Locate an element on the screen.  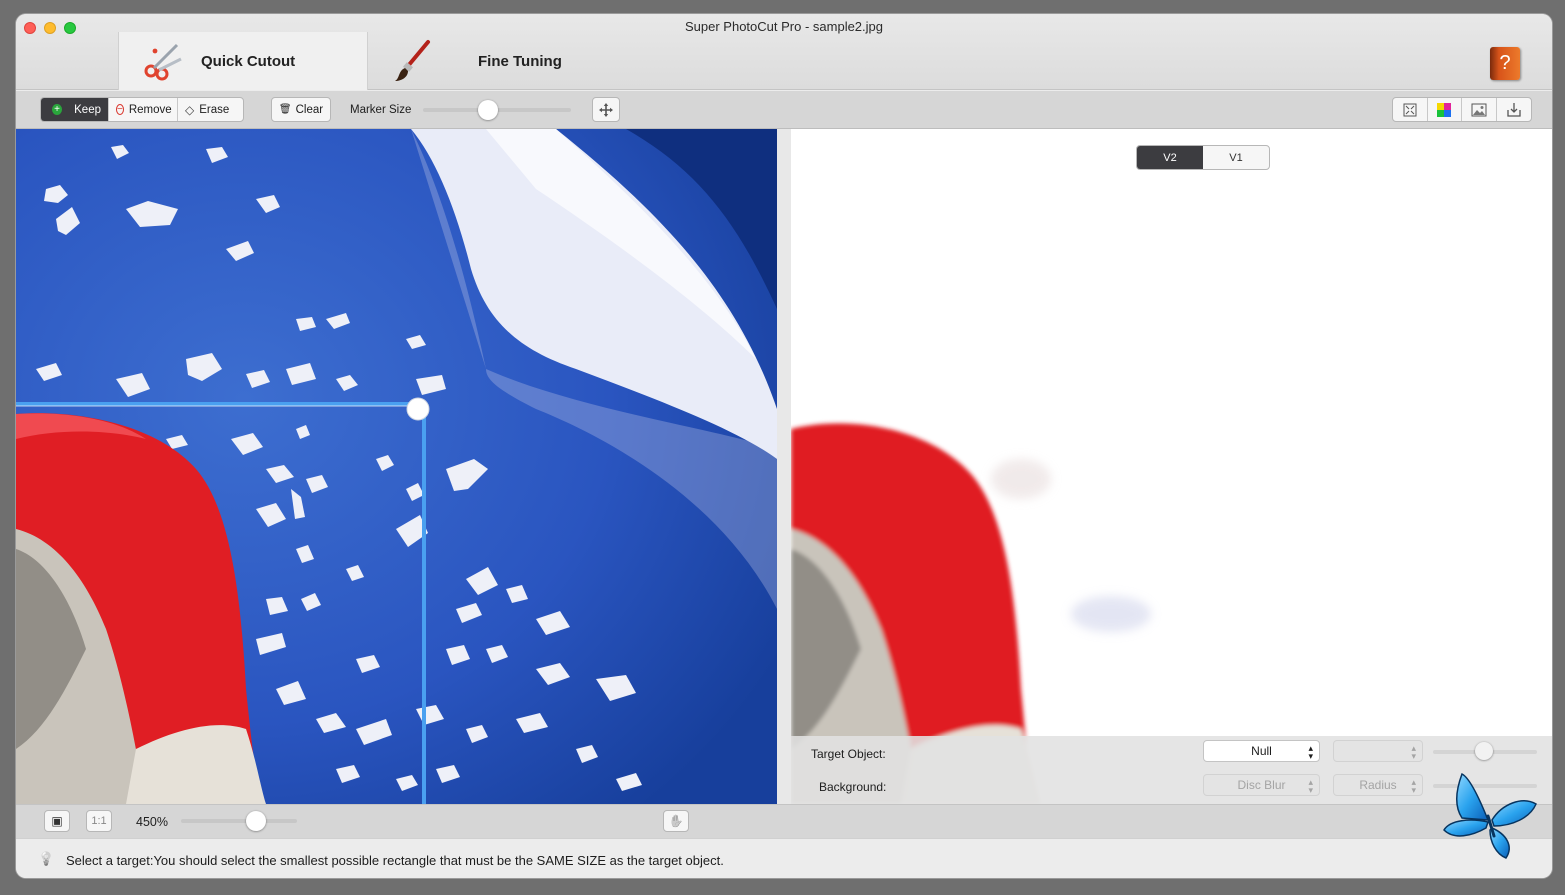
hand-tool-button: ✋ is located at coordinates (676, 821).